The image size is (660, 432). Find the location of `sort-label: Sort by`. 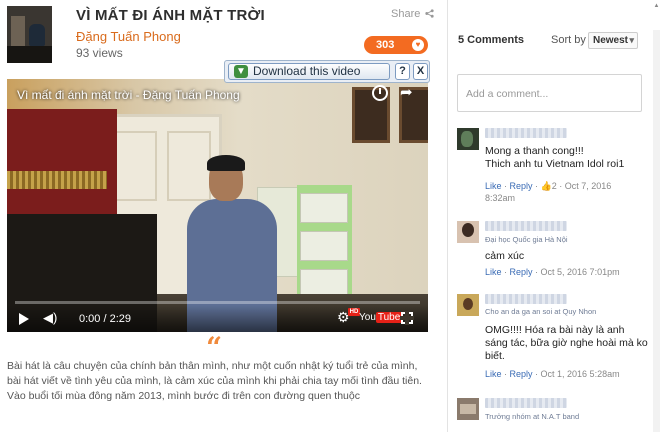

sort-label: Sort by is located at coordinates (568, 40).